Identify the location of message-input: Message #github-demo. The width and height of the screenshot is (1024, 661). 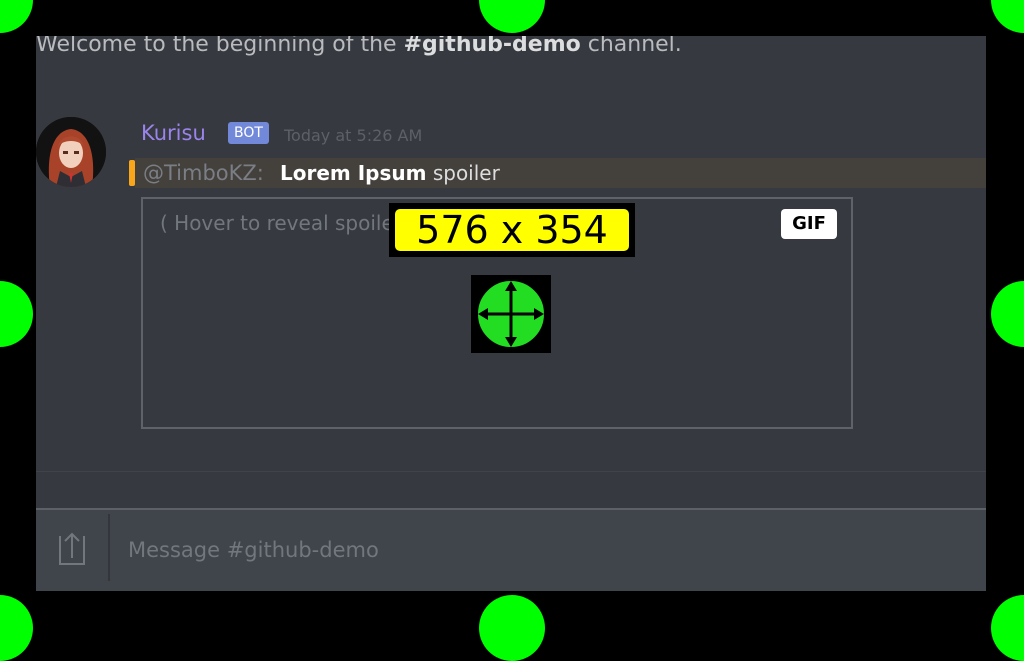
(253, 550).